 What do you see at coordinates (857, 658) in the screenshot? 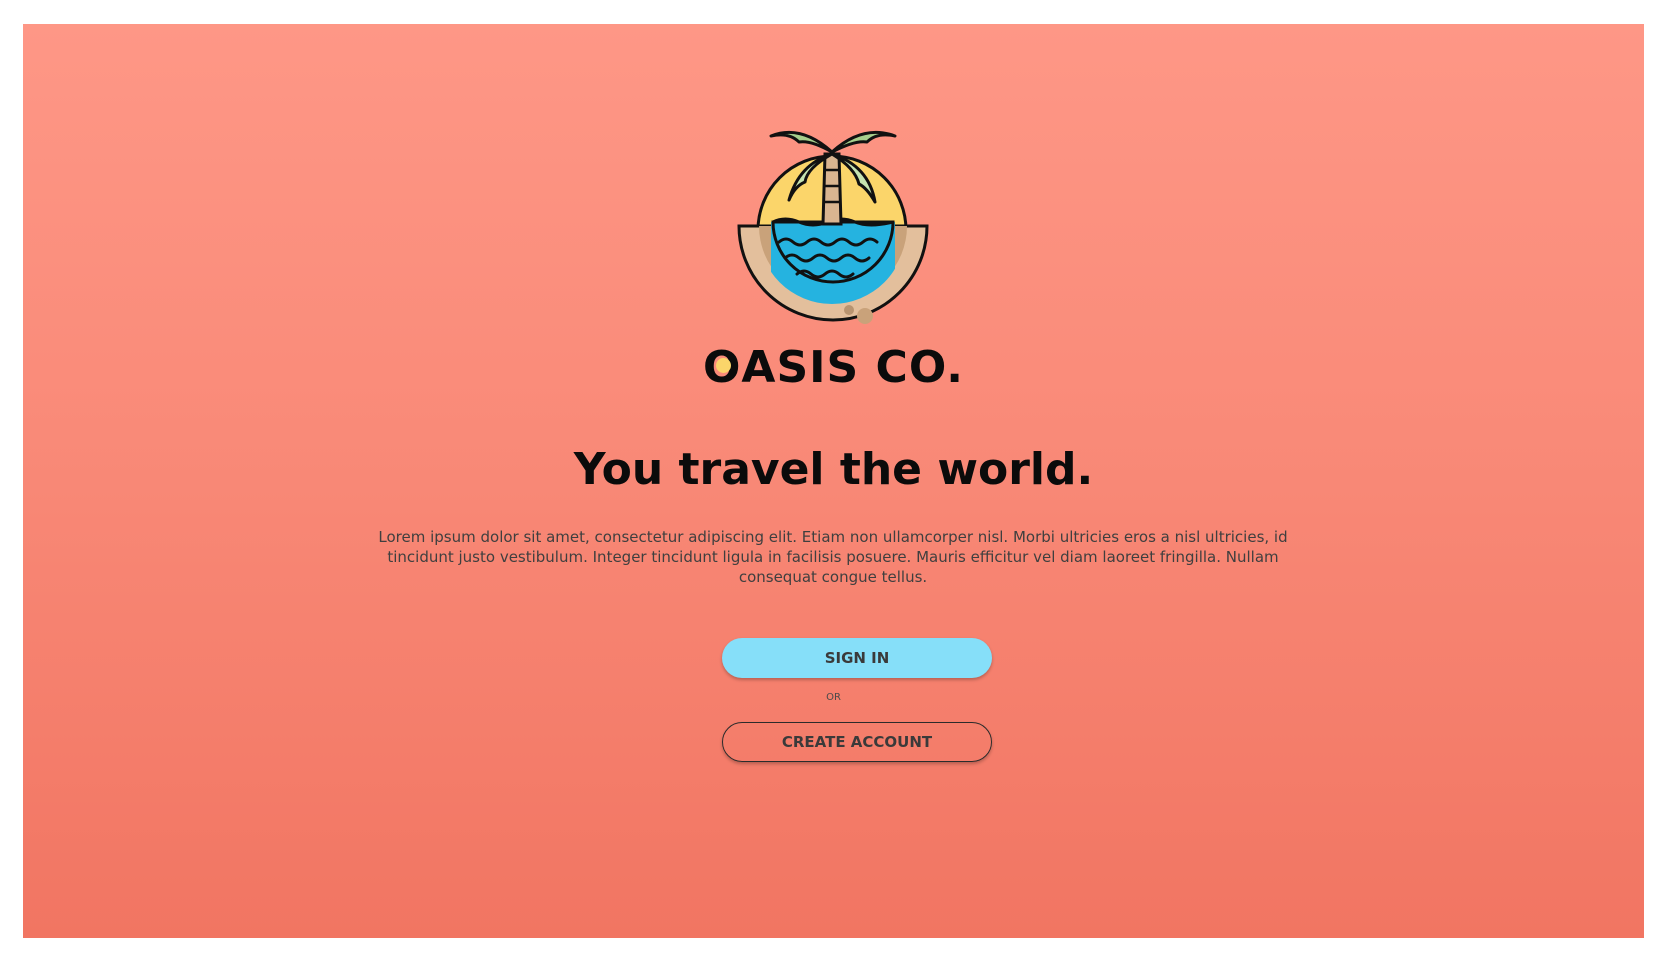
I see `sign-in-button: SIGN IN` at bounding box center [857, 658].